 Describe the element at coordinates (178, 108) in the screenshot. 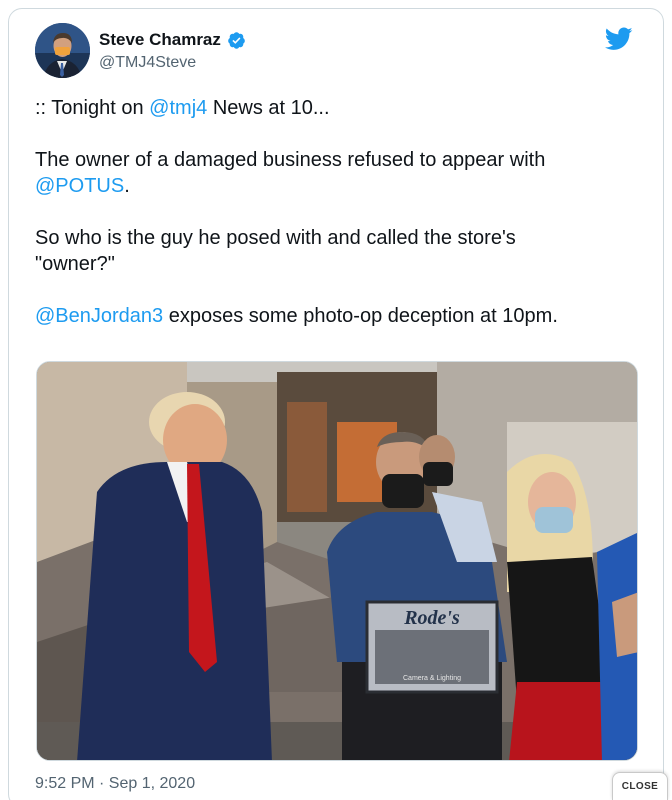

I see `mention-tmj4-link: @tmj4` at that location.